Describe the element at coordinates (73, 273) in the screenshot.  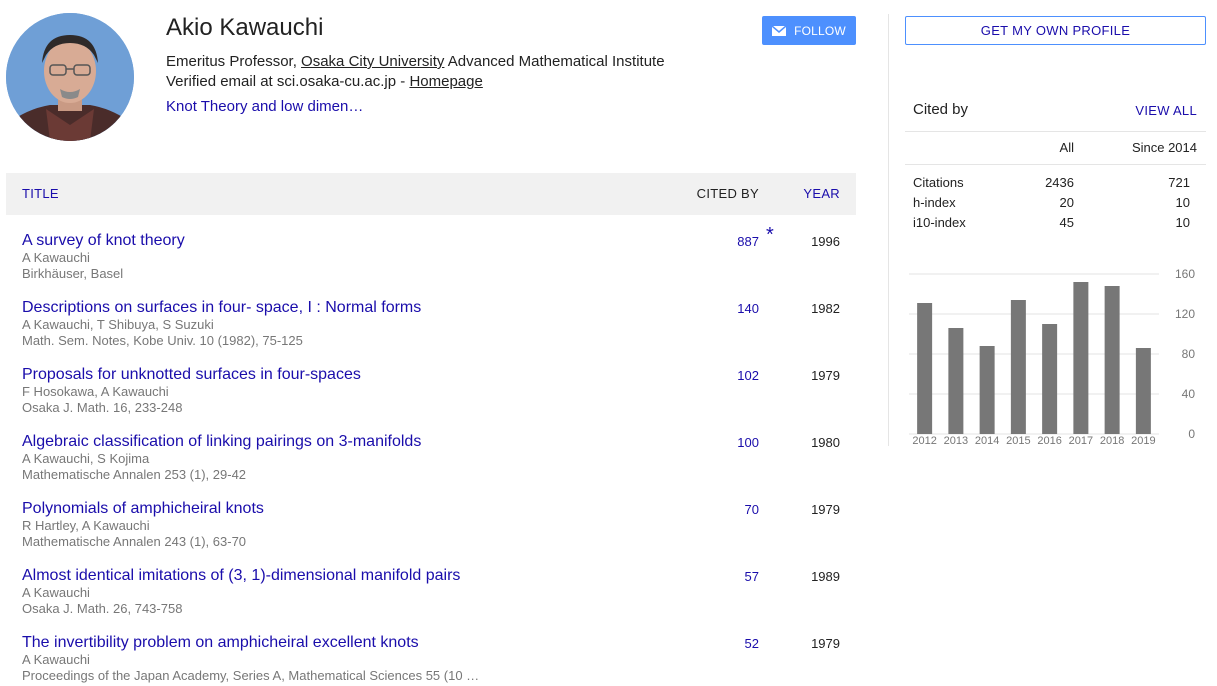
I see `article-venue: Birkhäuser, Basel` at that location.